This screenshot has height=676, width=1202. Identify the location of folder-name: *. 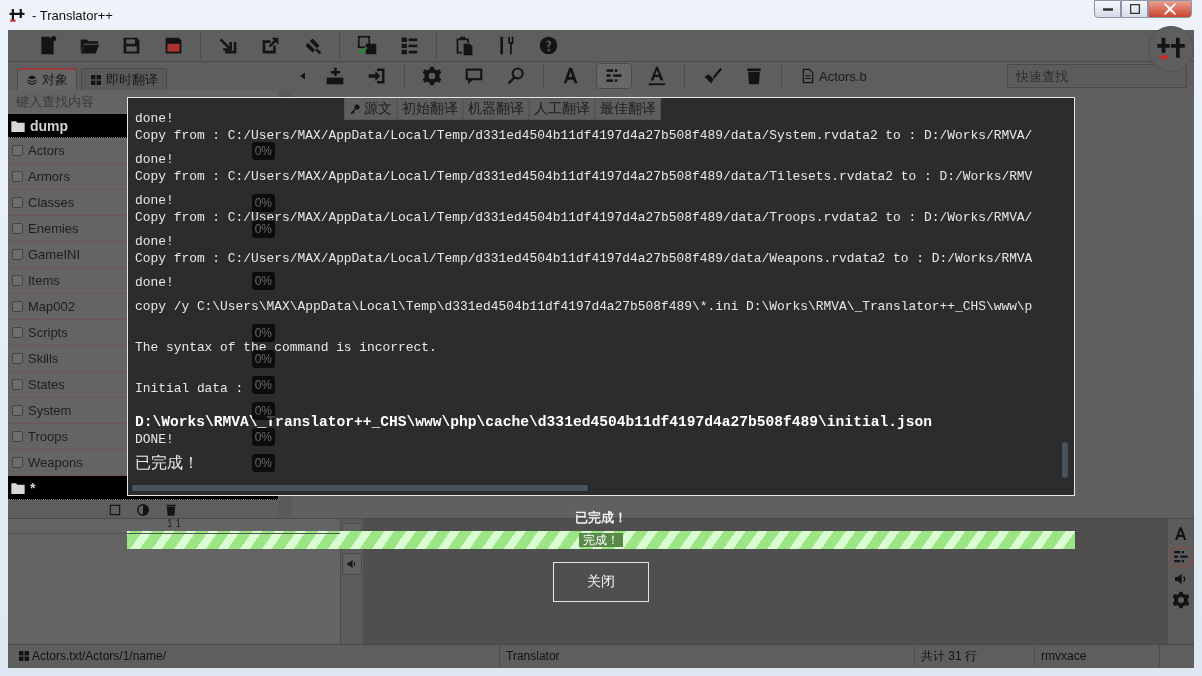
(33, 487).